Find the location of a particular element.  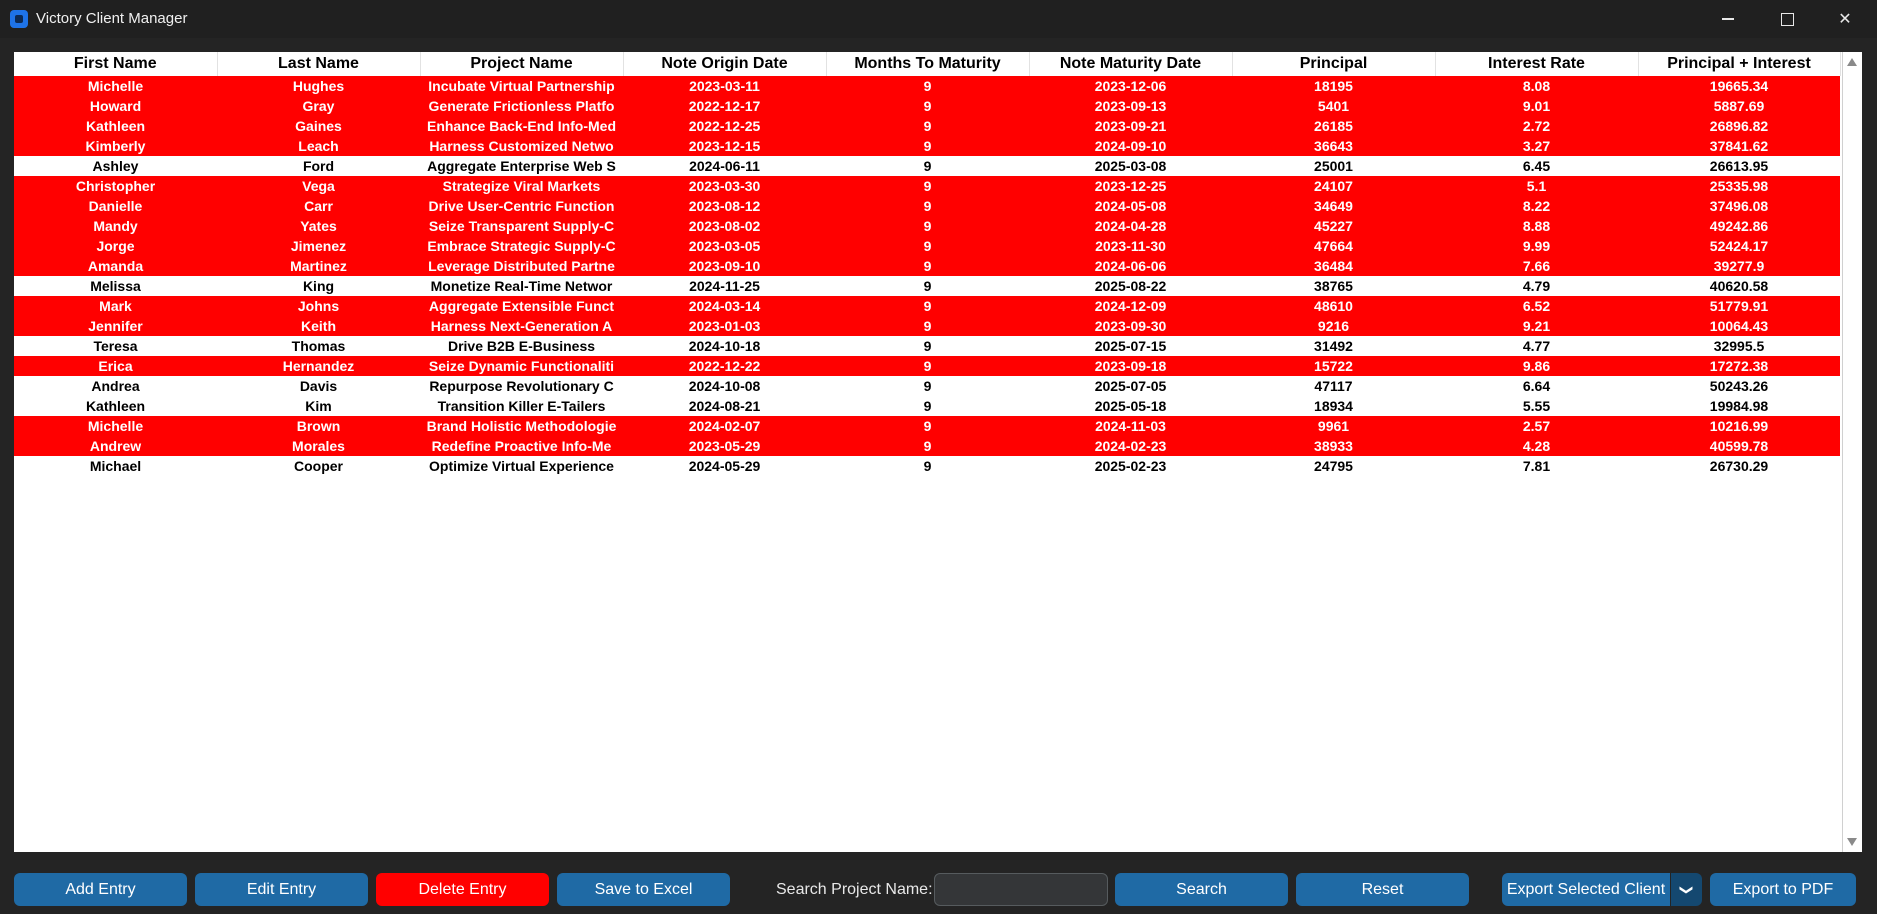

table-cell: 2023-12-15 is located at coordinates (724, 146).